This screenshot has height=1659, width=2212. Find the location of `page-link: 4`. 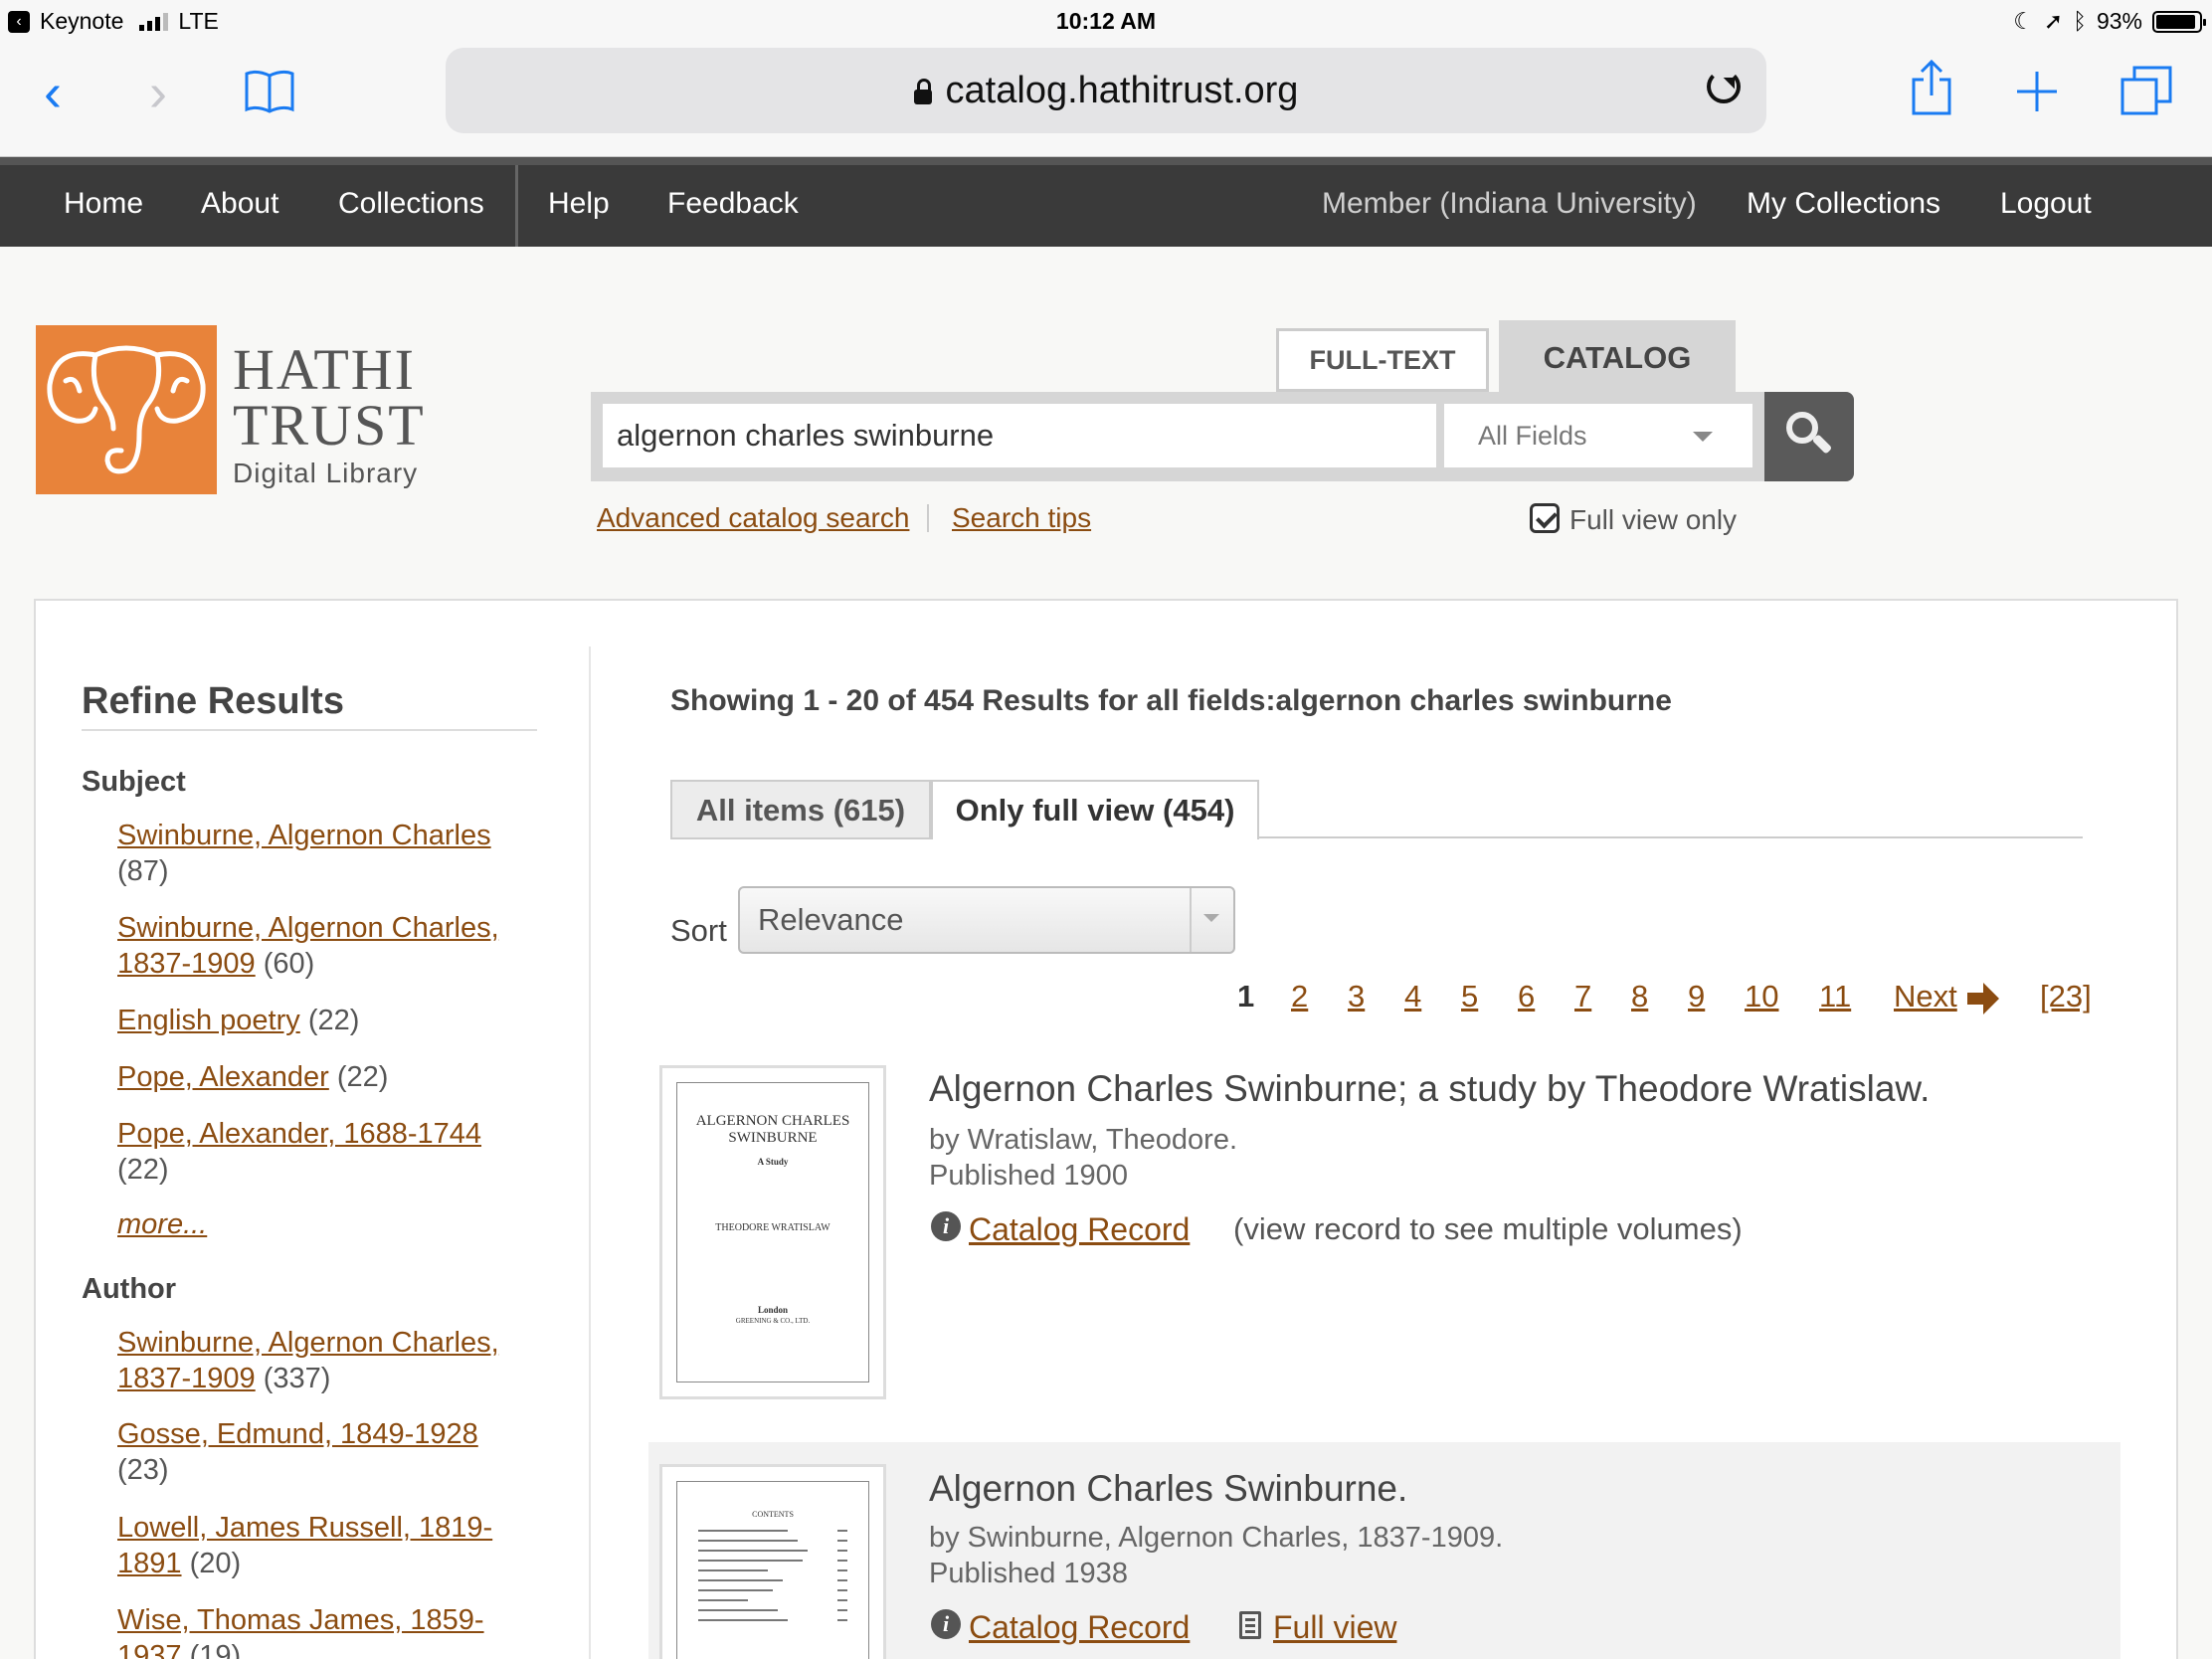

page-link: 4 is located at coordinates (1412, 996).